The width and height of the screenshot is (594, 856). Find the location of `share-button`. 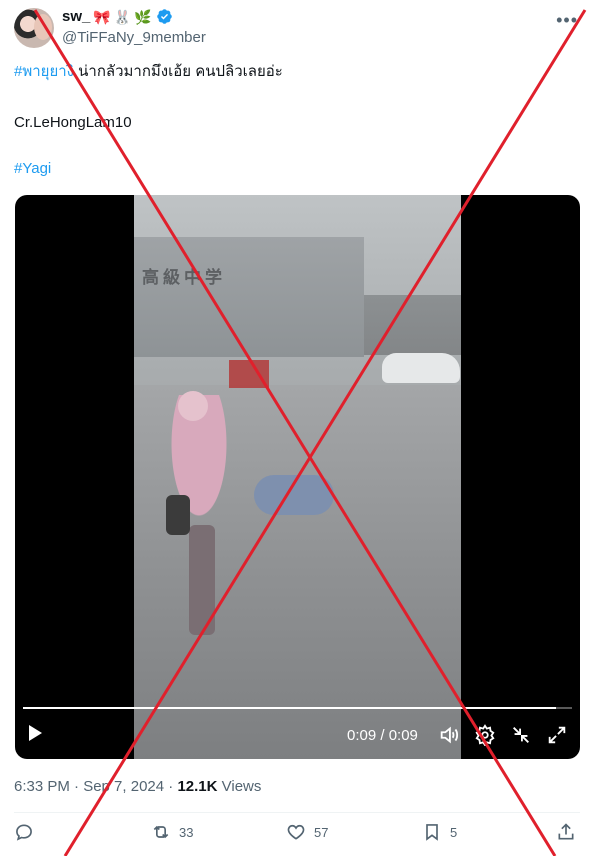

share-button is located at coordinates (566, 832).